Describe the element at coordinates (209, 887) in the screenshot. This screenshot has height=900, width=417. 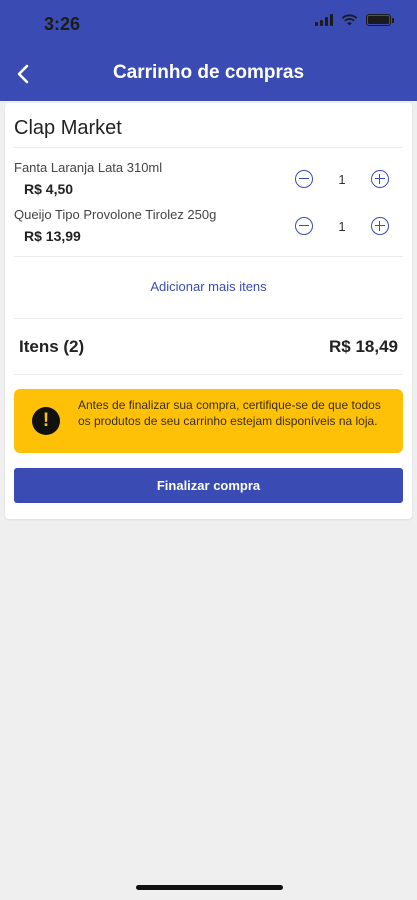
I see `home-indicator` at that location.